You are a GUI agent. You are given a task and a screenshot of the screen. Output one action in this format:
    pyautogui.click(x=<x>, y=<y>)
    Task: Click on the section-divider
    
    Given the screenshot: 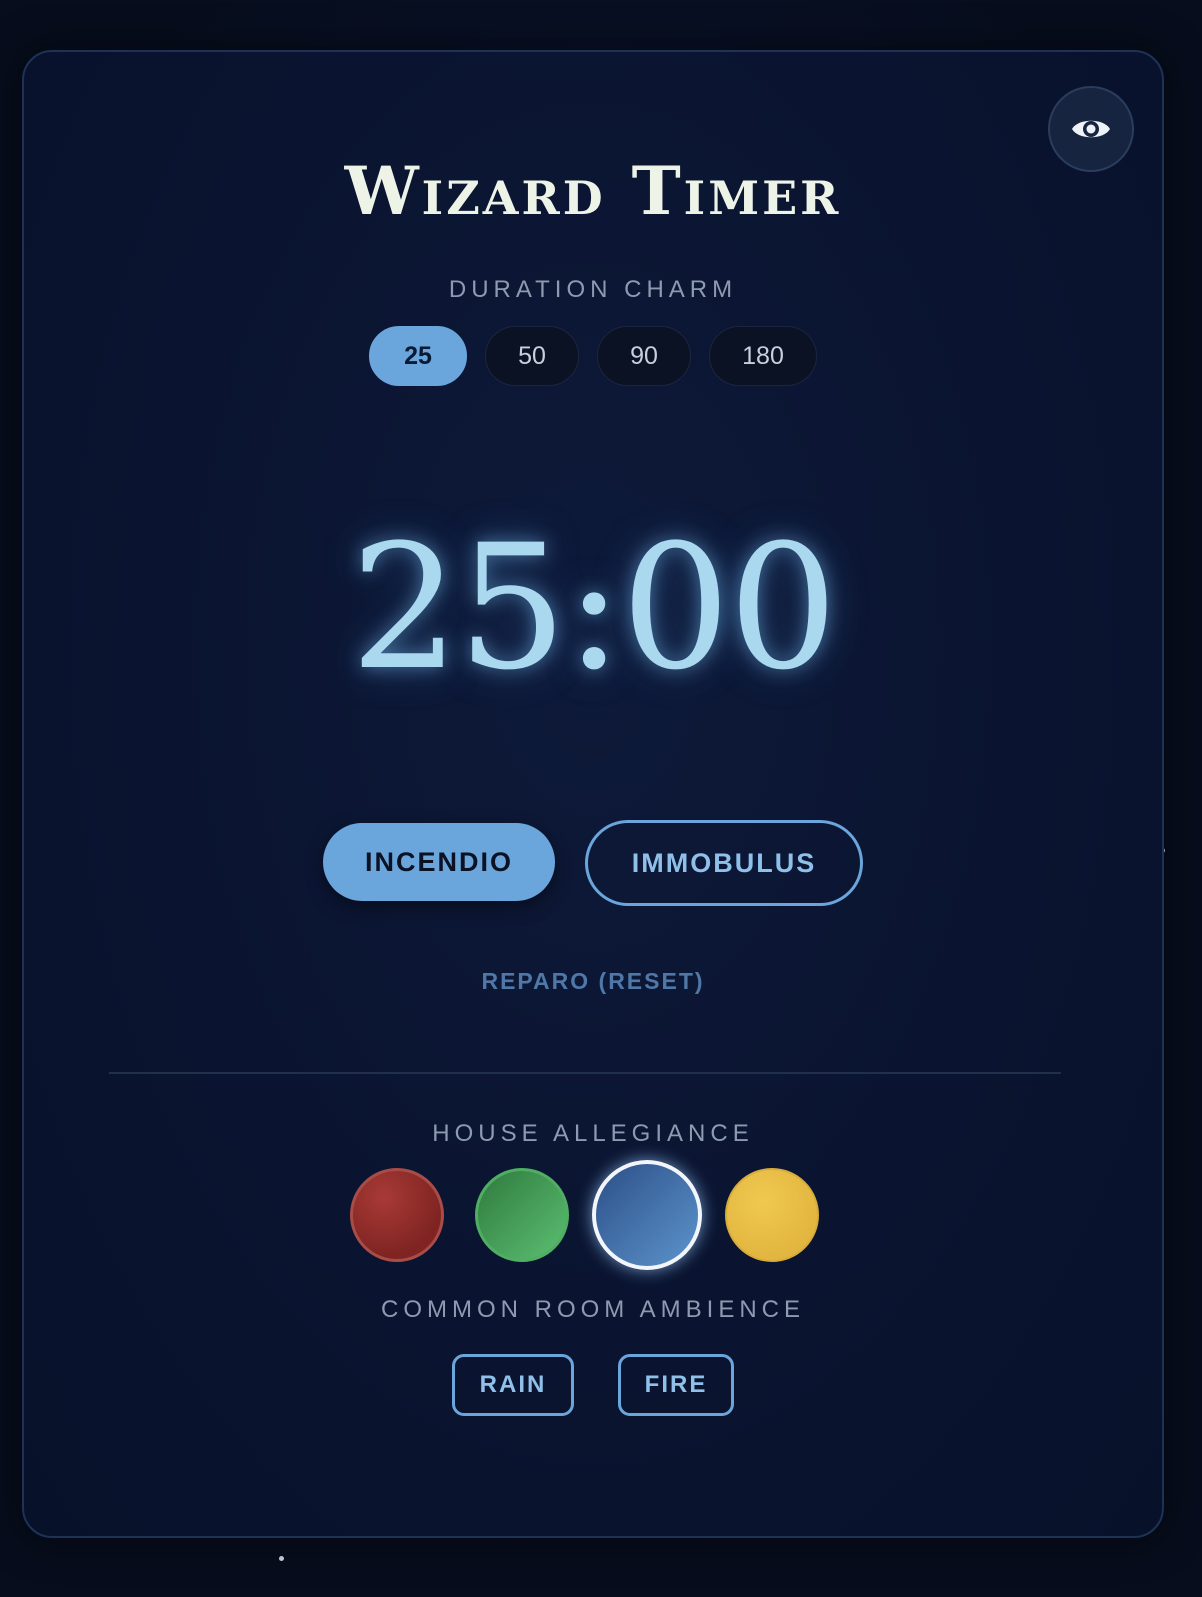 What is the action you would take?
    pyautogui.click(x=585, y=1073)
    